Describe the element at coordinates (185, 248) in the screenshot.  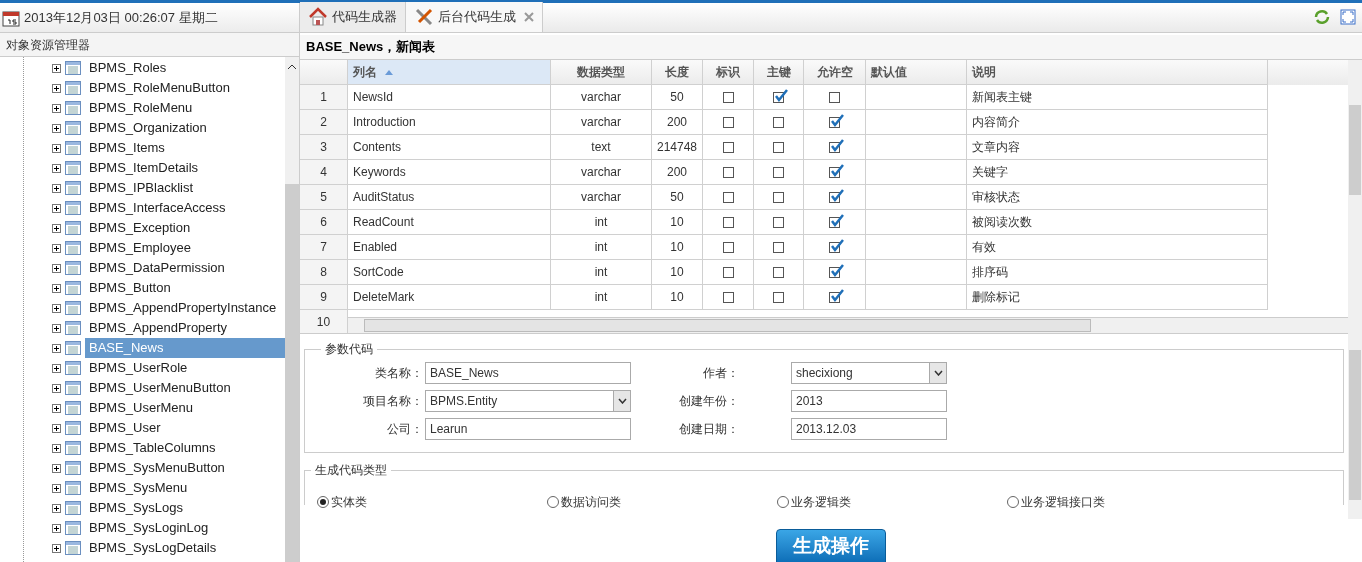
I see `tree-item: BPMS_Employee` at that location.